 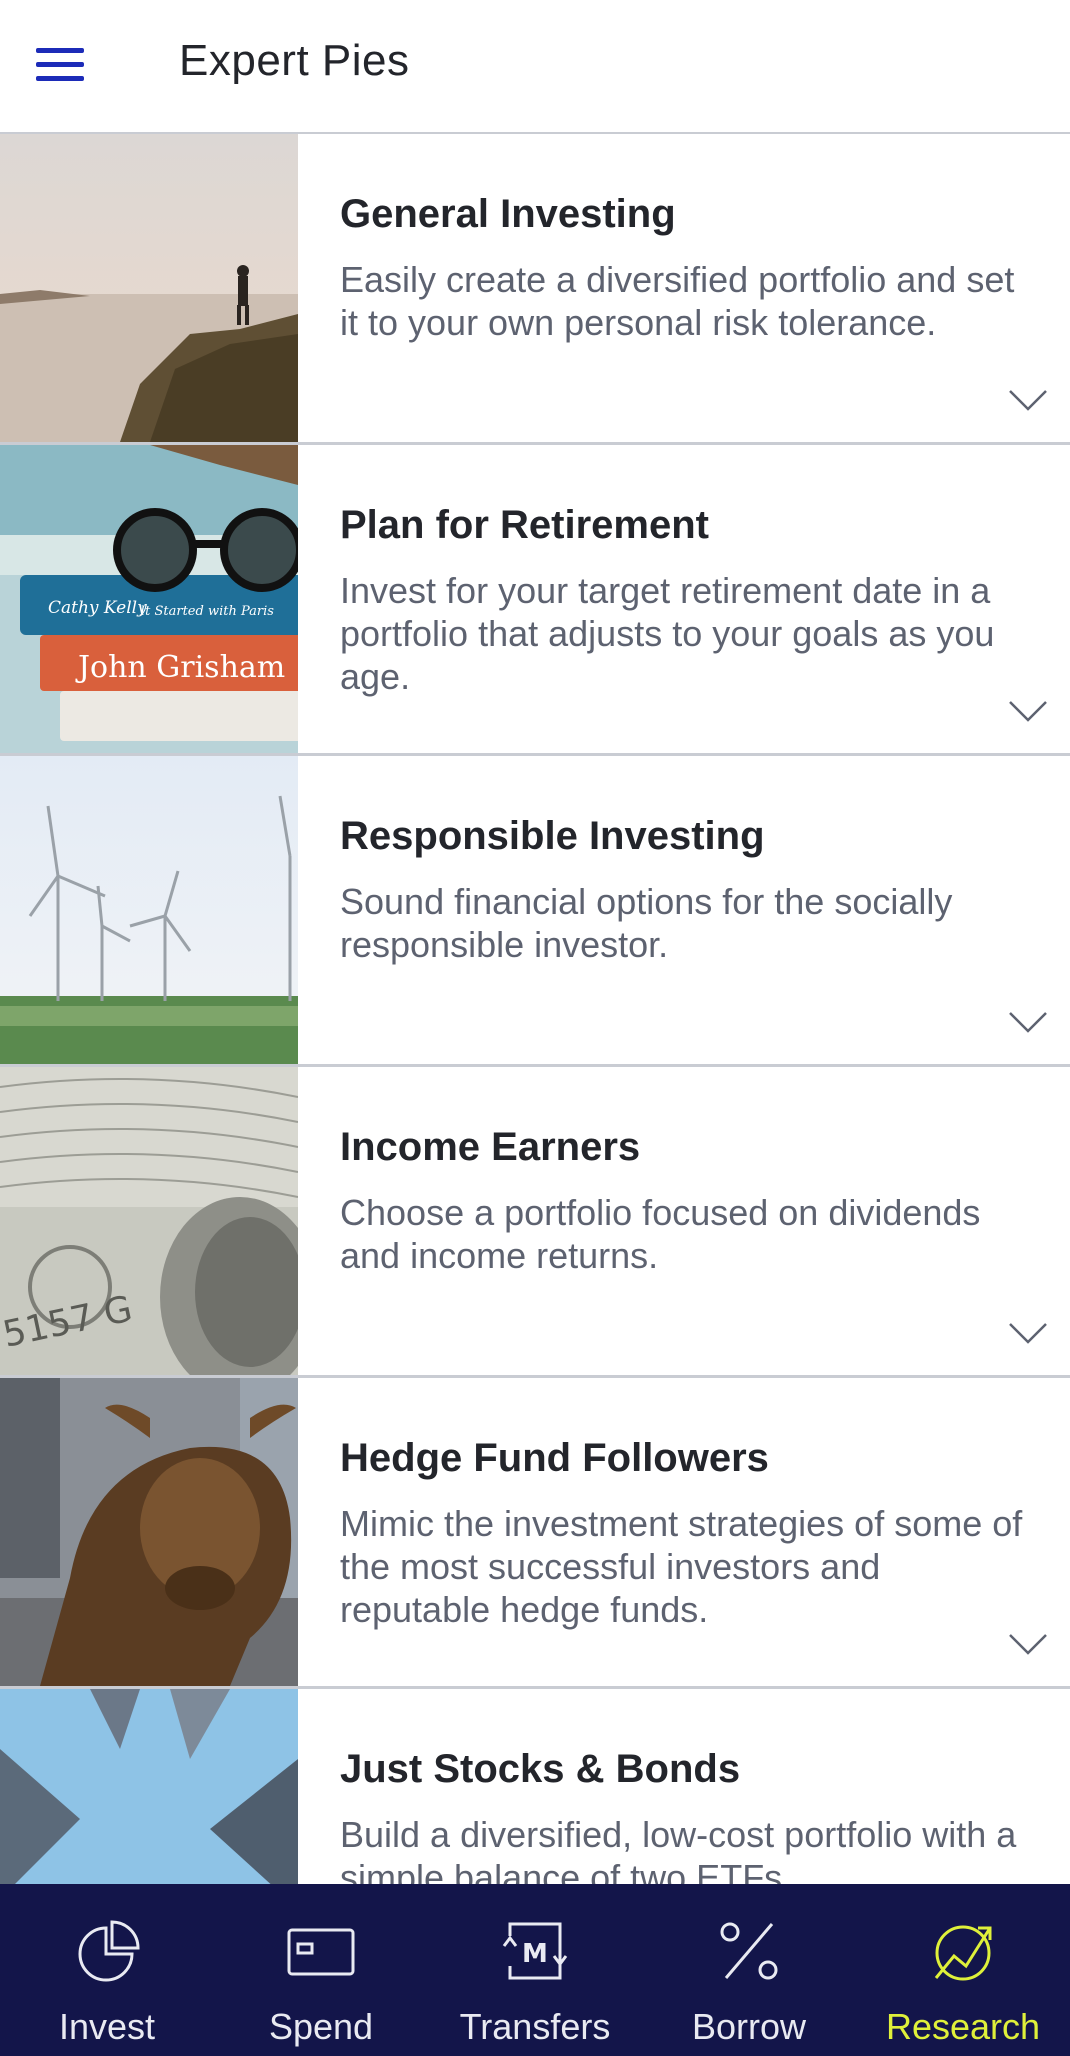 I want to click on hamburger-menu-icon, so click(x=64, y=64).